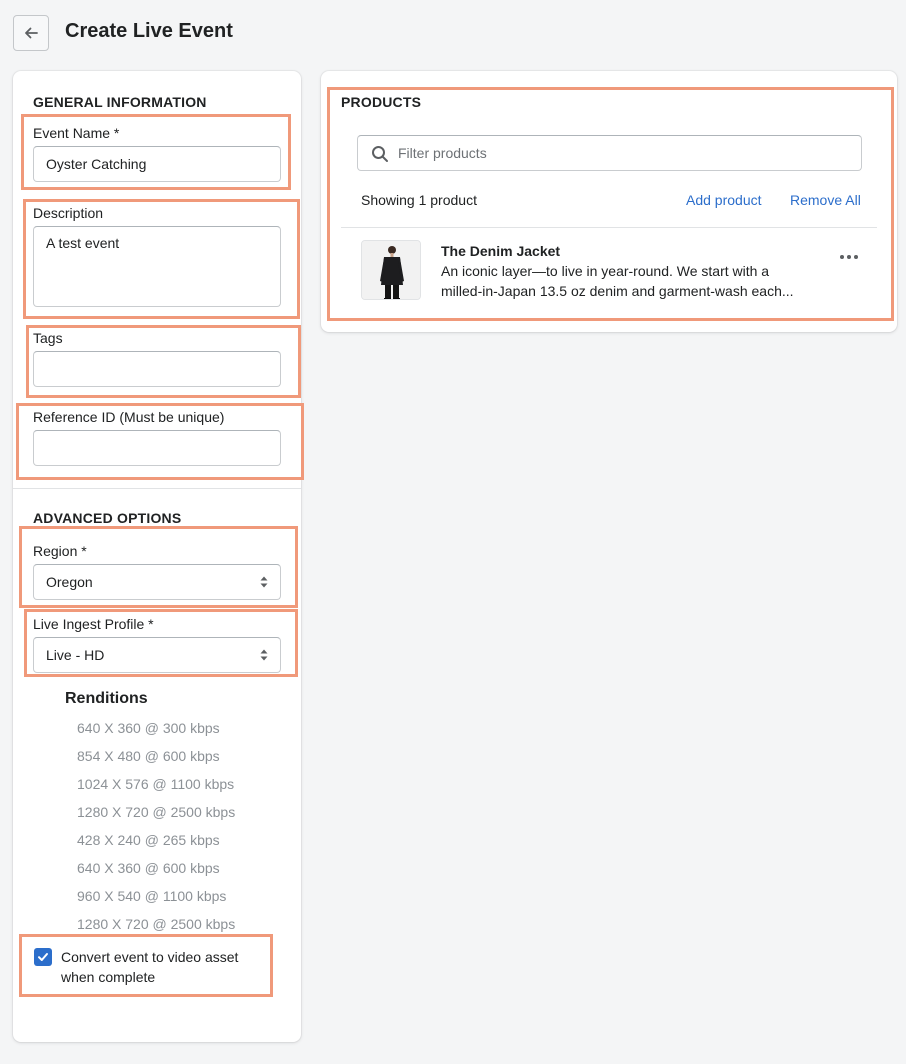  I want to click on back-button, so click(31, 33).